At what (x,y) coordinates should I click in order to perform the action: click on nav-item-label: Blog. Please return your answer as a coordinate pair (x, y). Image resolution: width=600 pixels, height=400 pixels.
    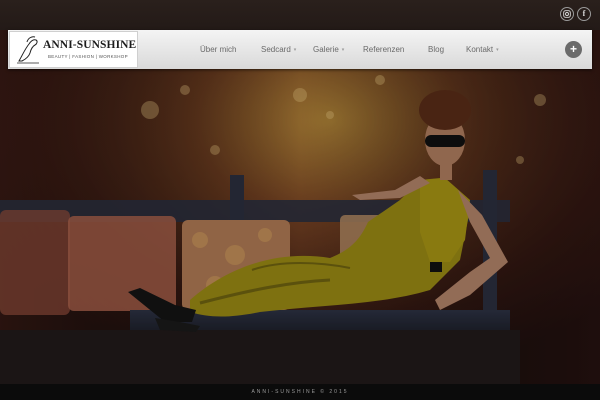
    Looking at the image, I should click on (436, 49).